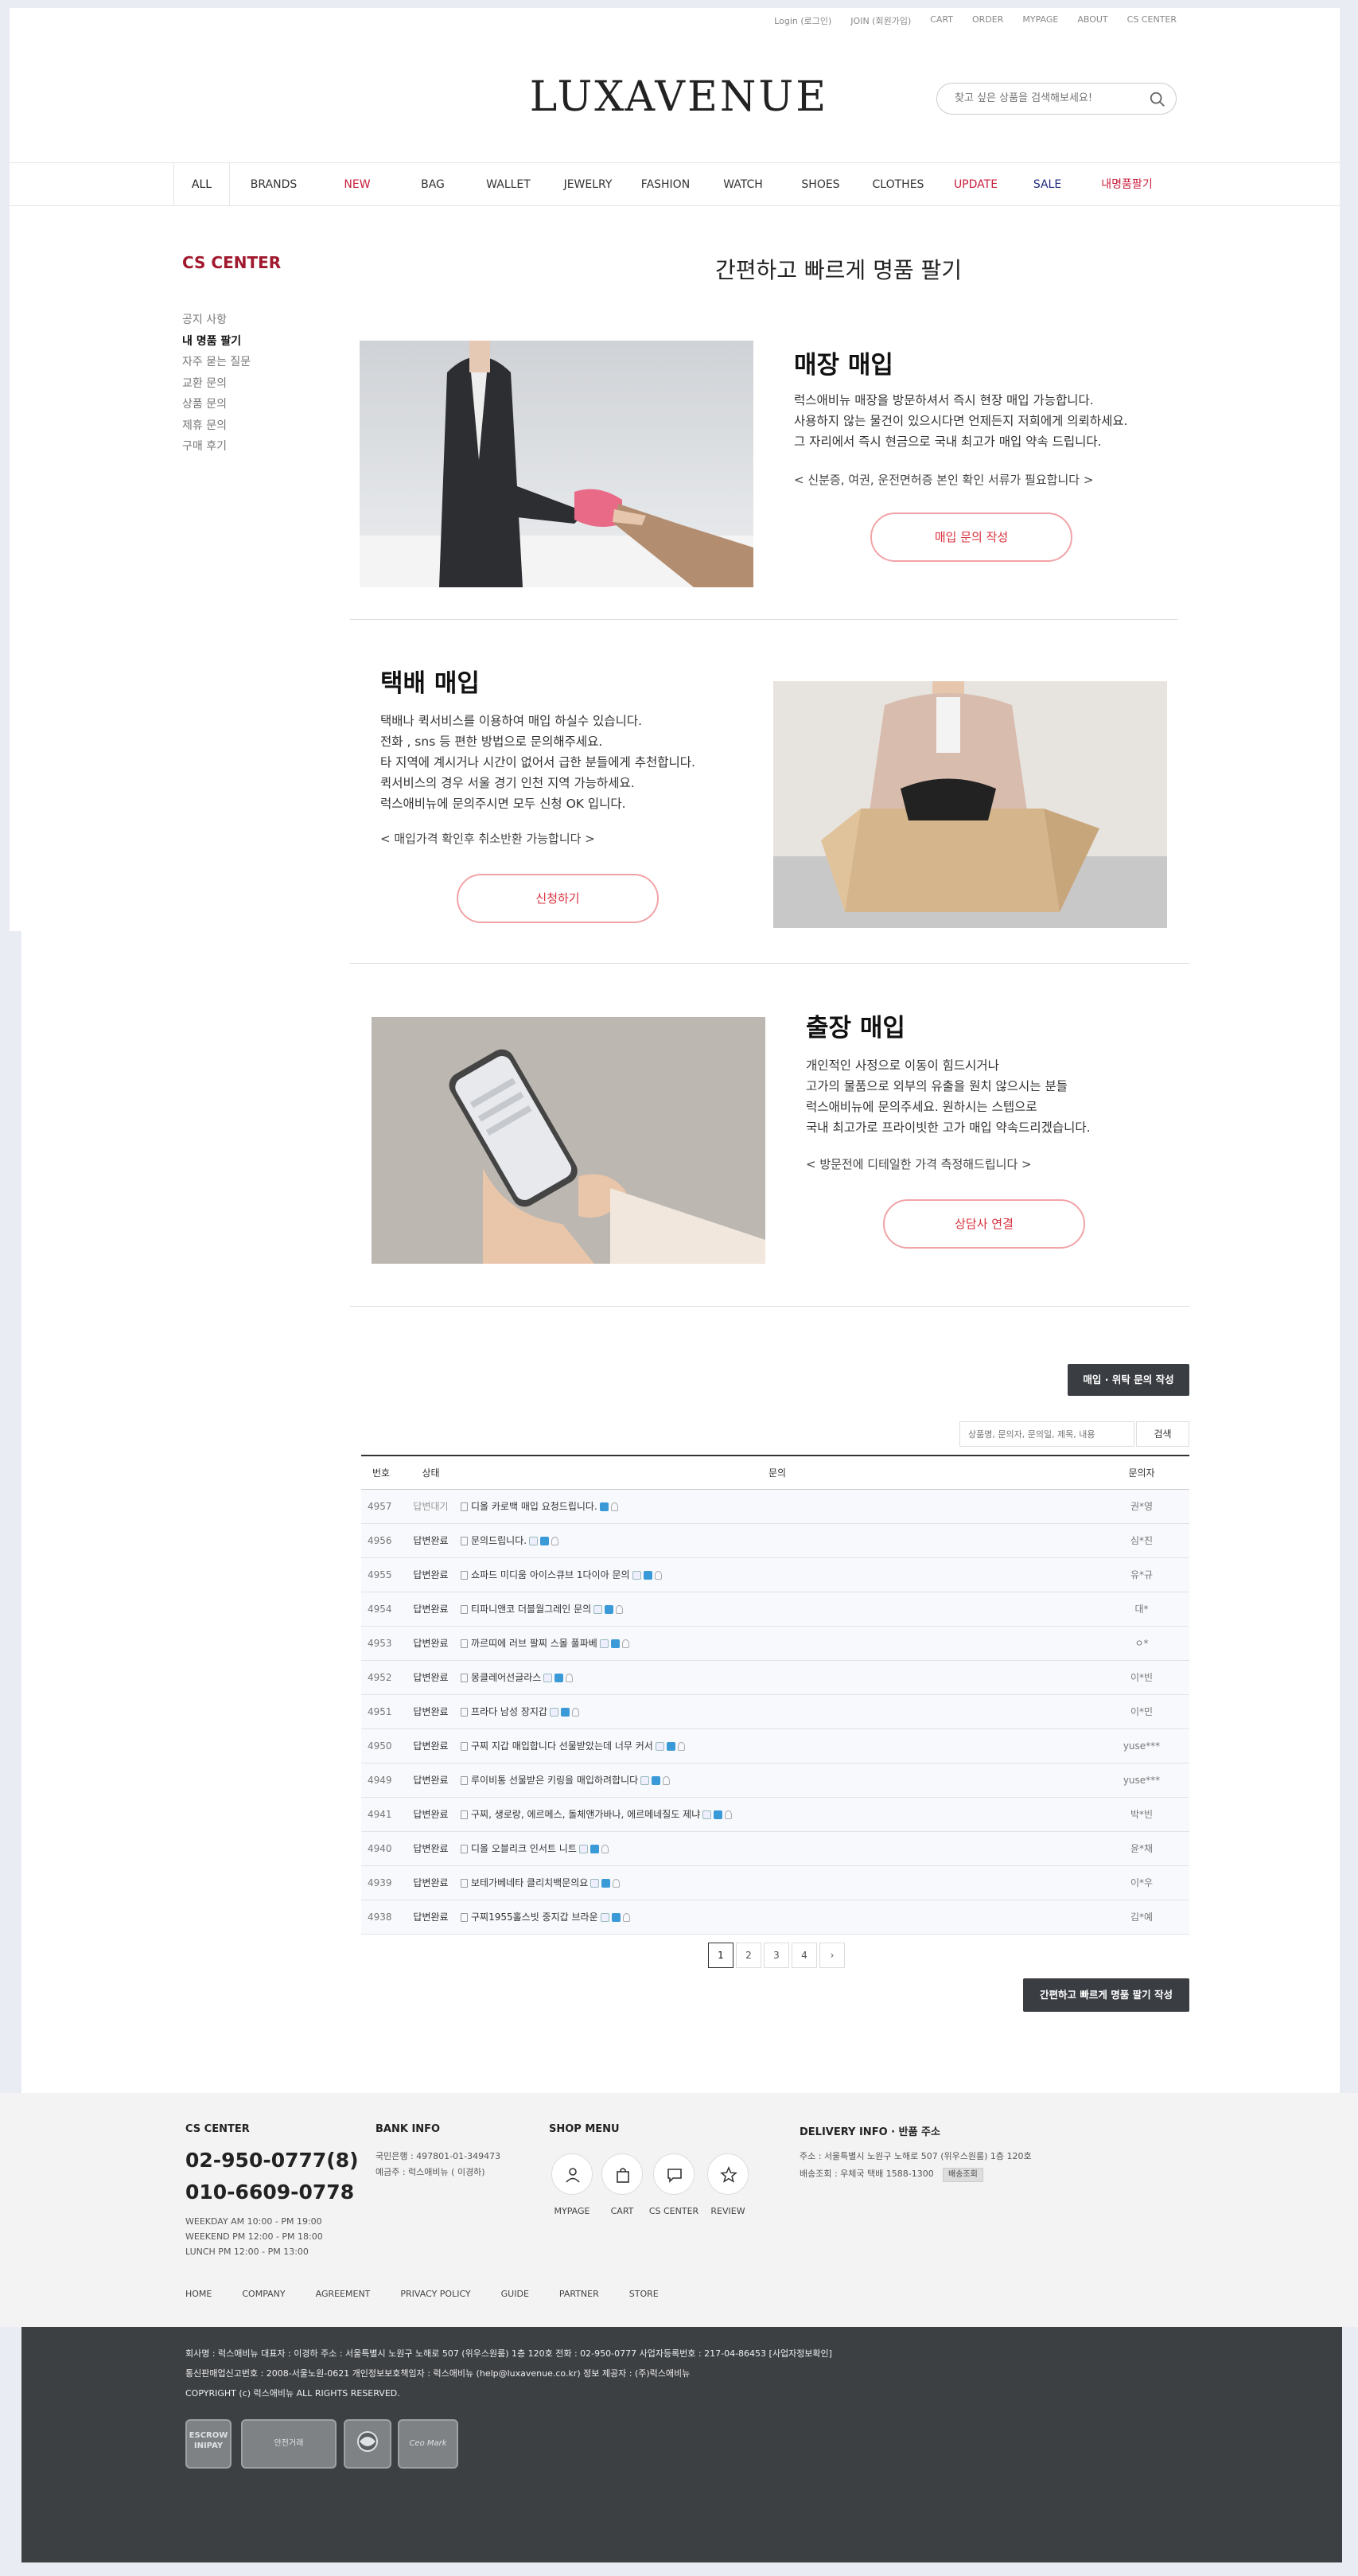 The image size is (1358, 2576). Describe the element at coordinates (919, 1164) in the screenshot. I see `section-visit-note: < 방문전에 디테일한 가격 측정해드립니다 >` at that location.